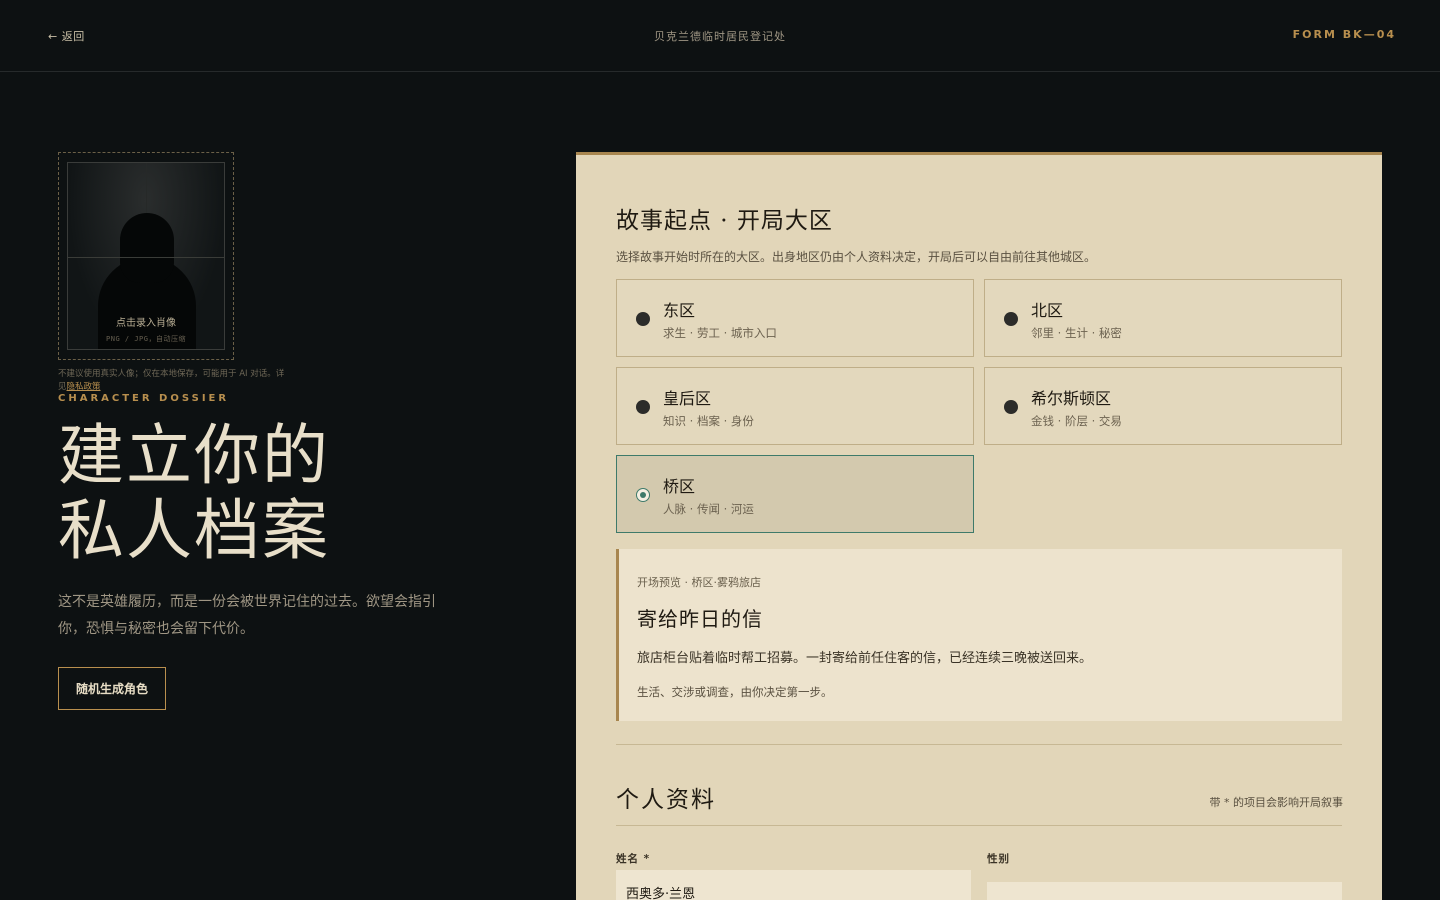 This screenshot has height=900, width=1440. I want to click on page-title-line-1: 建立你的, so click(194, 455).